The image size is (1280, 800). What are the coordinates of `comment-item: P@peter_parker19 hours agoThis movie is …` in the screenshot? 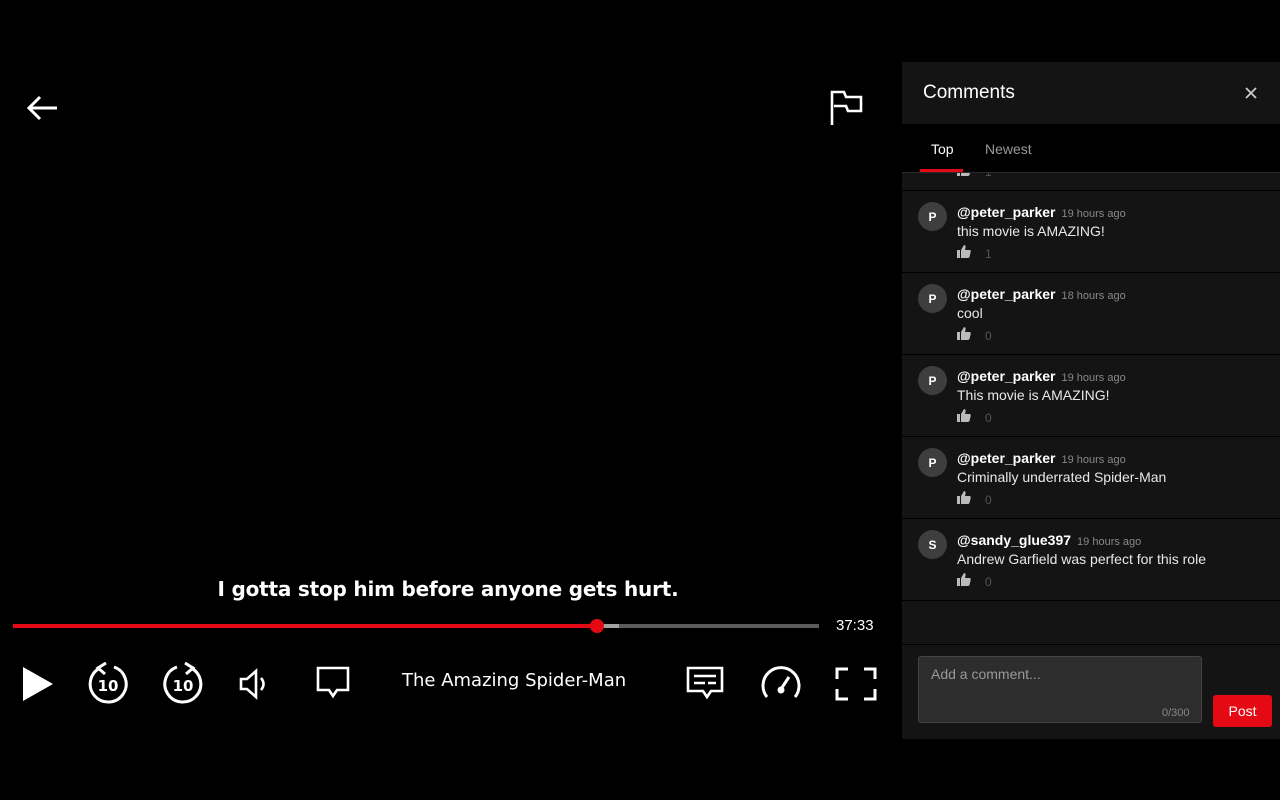 It's located at (1091, 182).